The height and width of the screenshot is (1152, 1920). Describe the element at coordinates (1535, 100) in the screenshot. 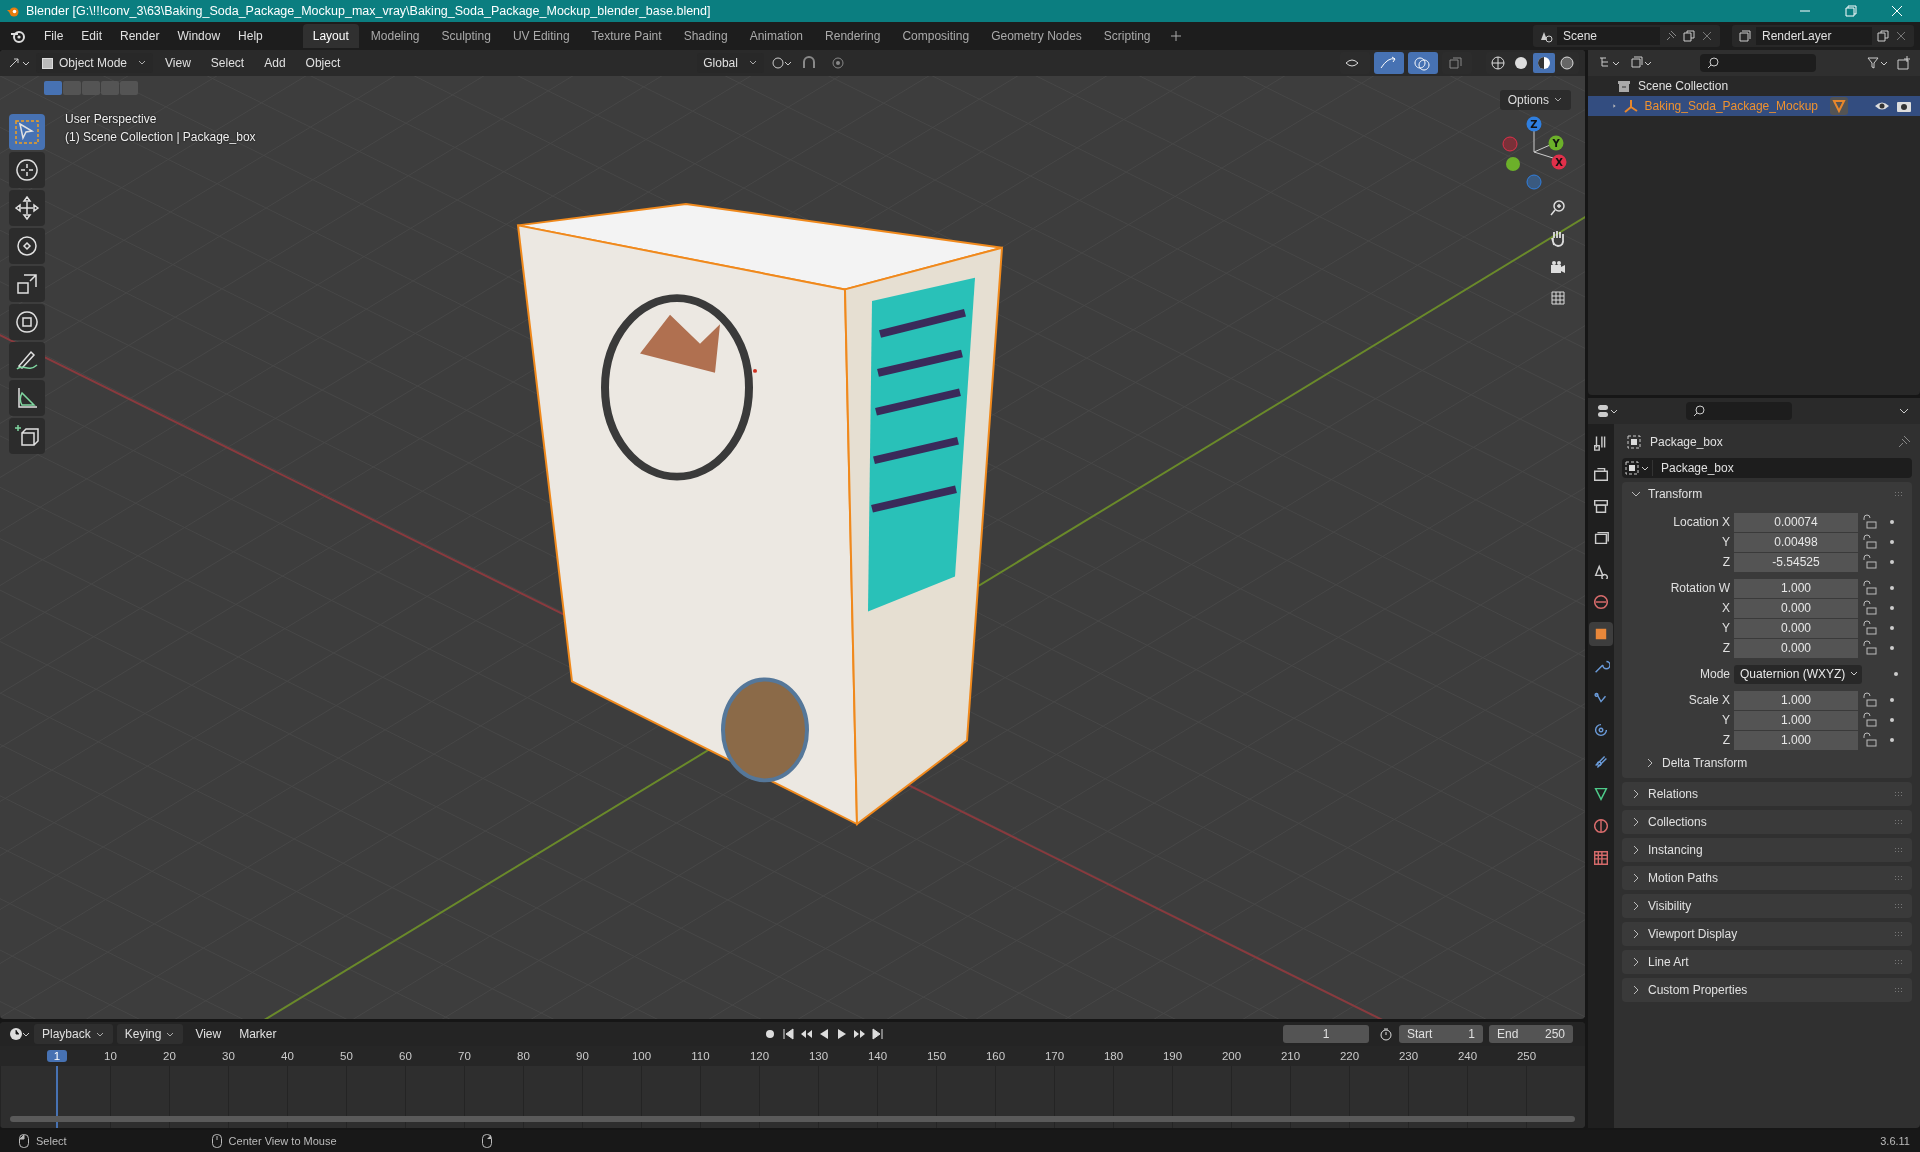

I see `options-dropdown: Options` at that location.